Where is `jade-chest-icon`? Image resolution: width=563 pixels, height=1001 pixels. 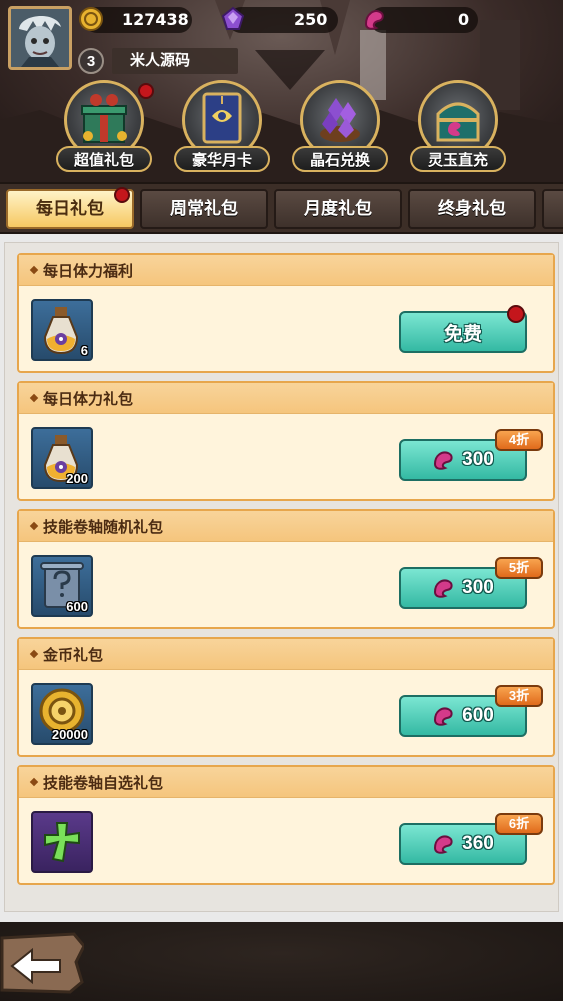
jade-chest-icon is located at coordinates (458, 122).